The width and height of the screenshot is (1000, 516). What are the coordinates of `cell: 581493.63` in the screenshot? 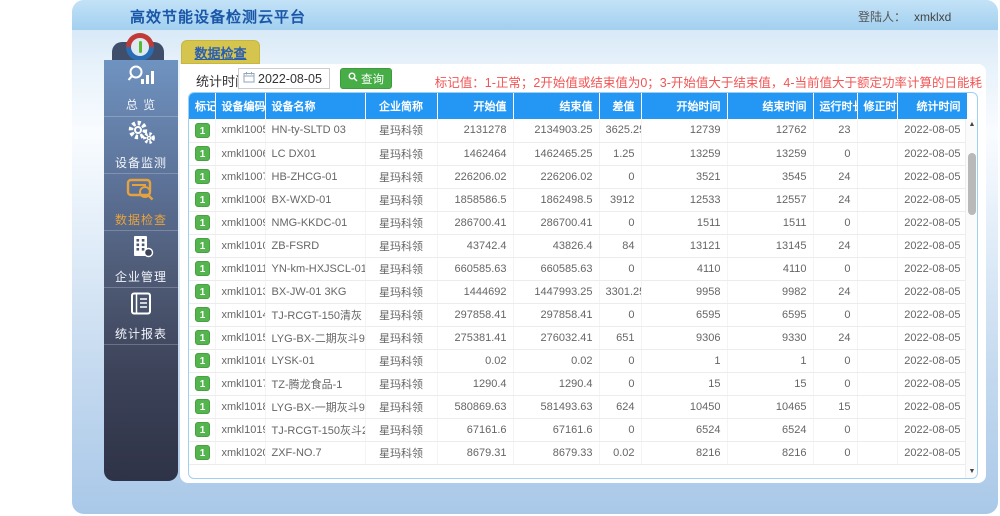 It's located at (556, 407).